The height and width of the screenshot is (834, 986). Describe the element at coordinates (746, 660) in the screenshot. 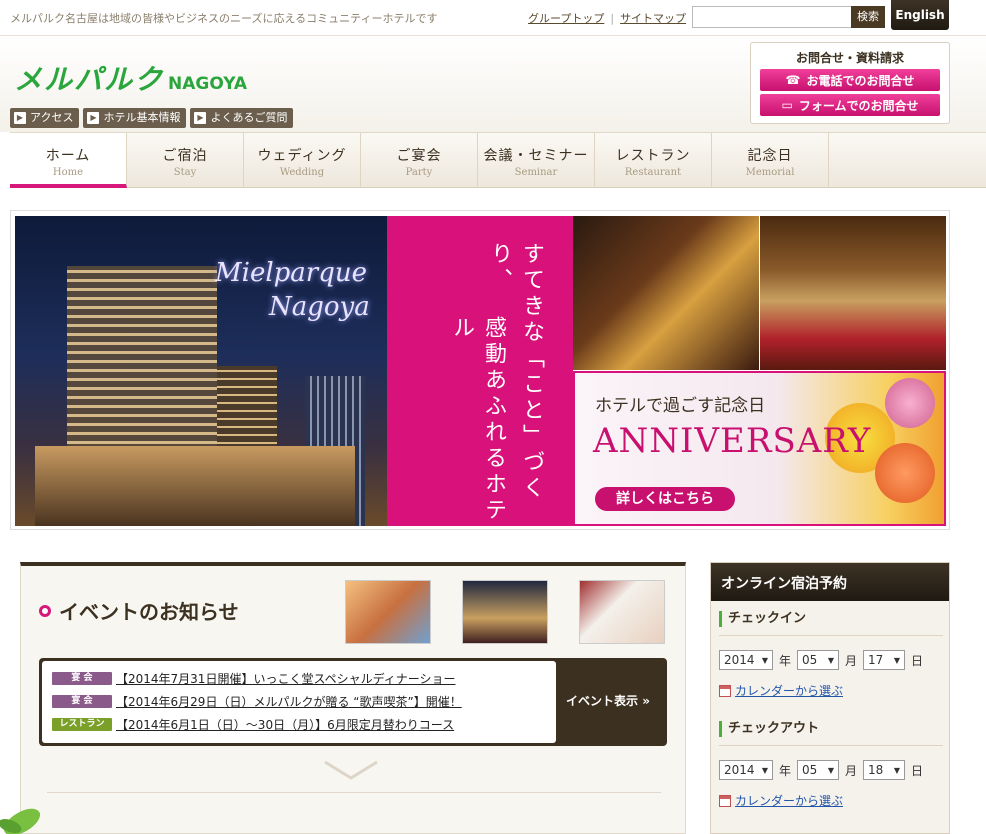

I see `checkin-year-select: 2014 ▼` at that location.